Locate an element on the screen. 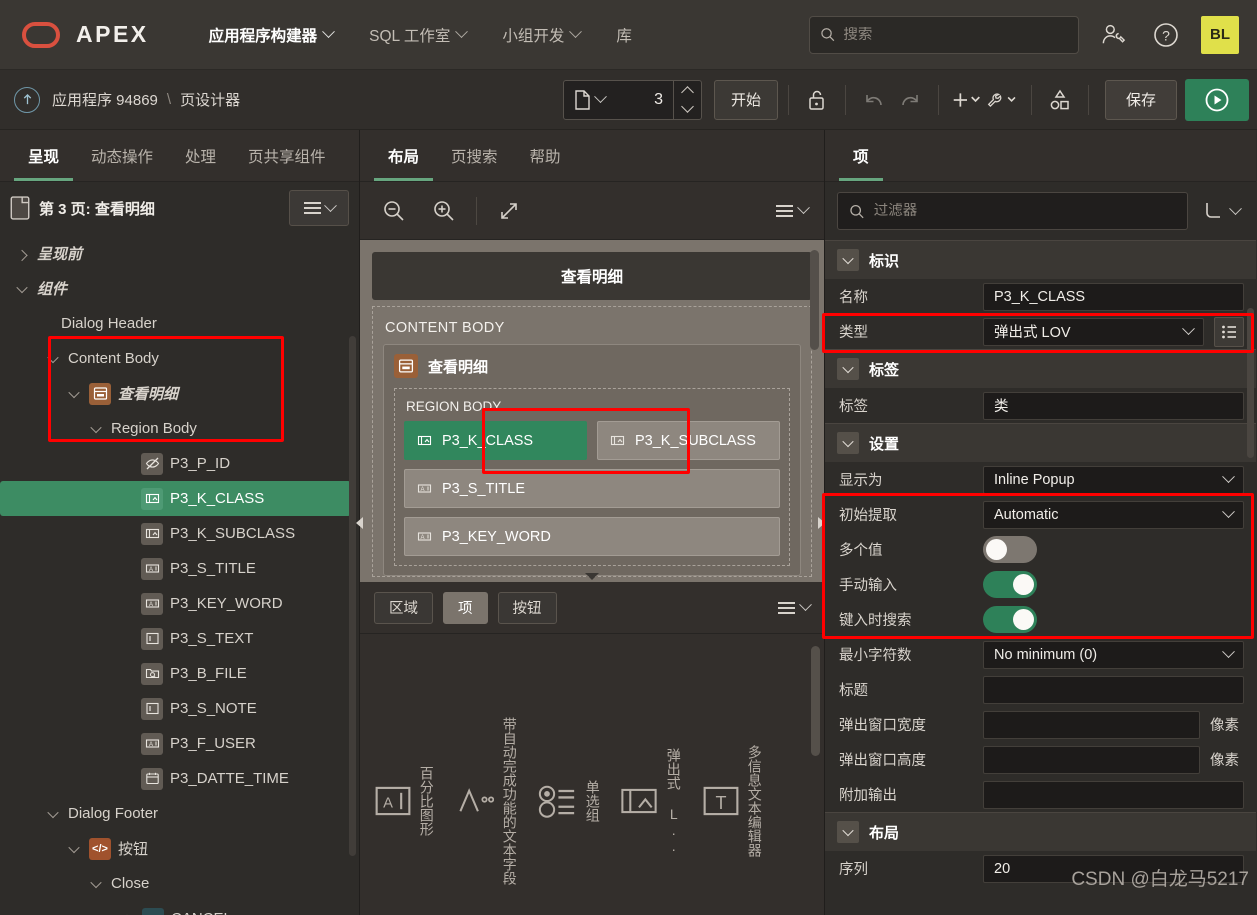 This screenshot has width=1257, height=915. tree-node-buttons: </> 按钮 is located at coordinates (179, 848).